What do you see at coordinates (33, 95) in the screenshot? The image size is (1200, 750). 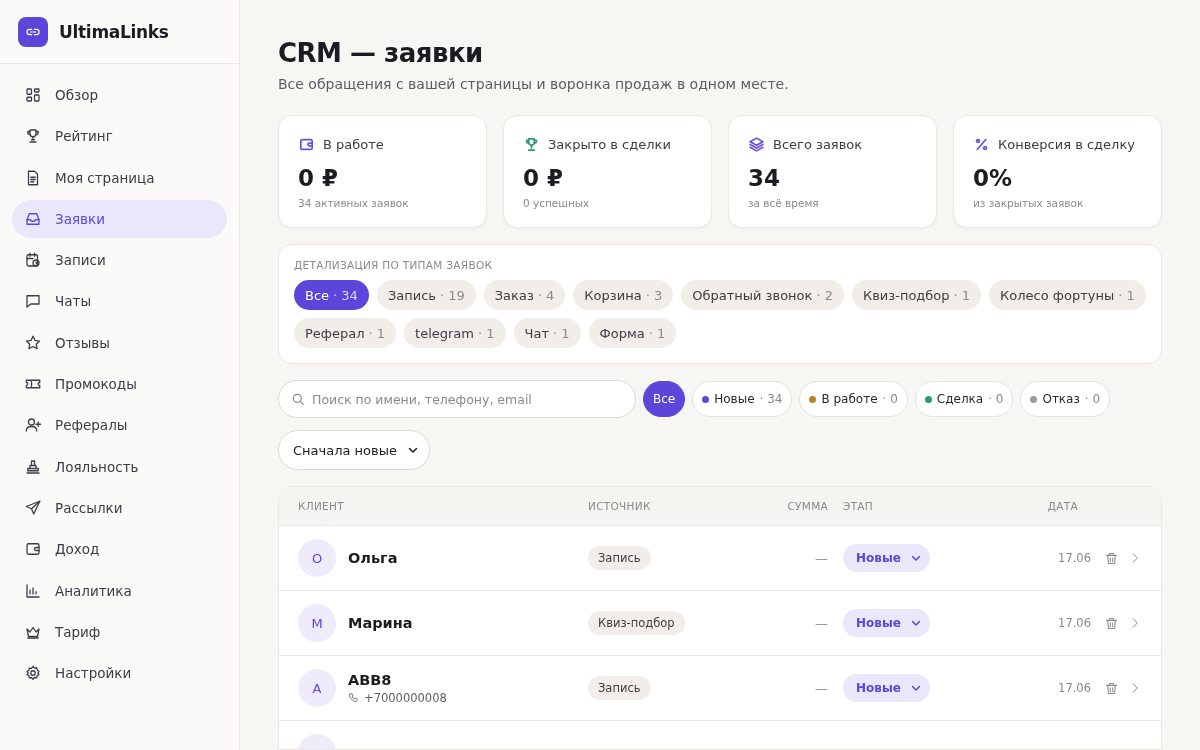 I see `grid-icon` at bounding box center [33, 95].